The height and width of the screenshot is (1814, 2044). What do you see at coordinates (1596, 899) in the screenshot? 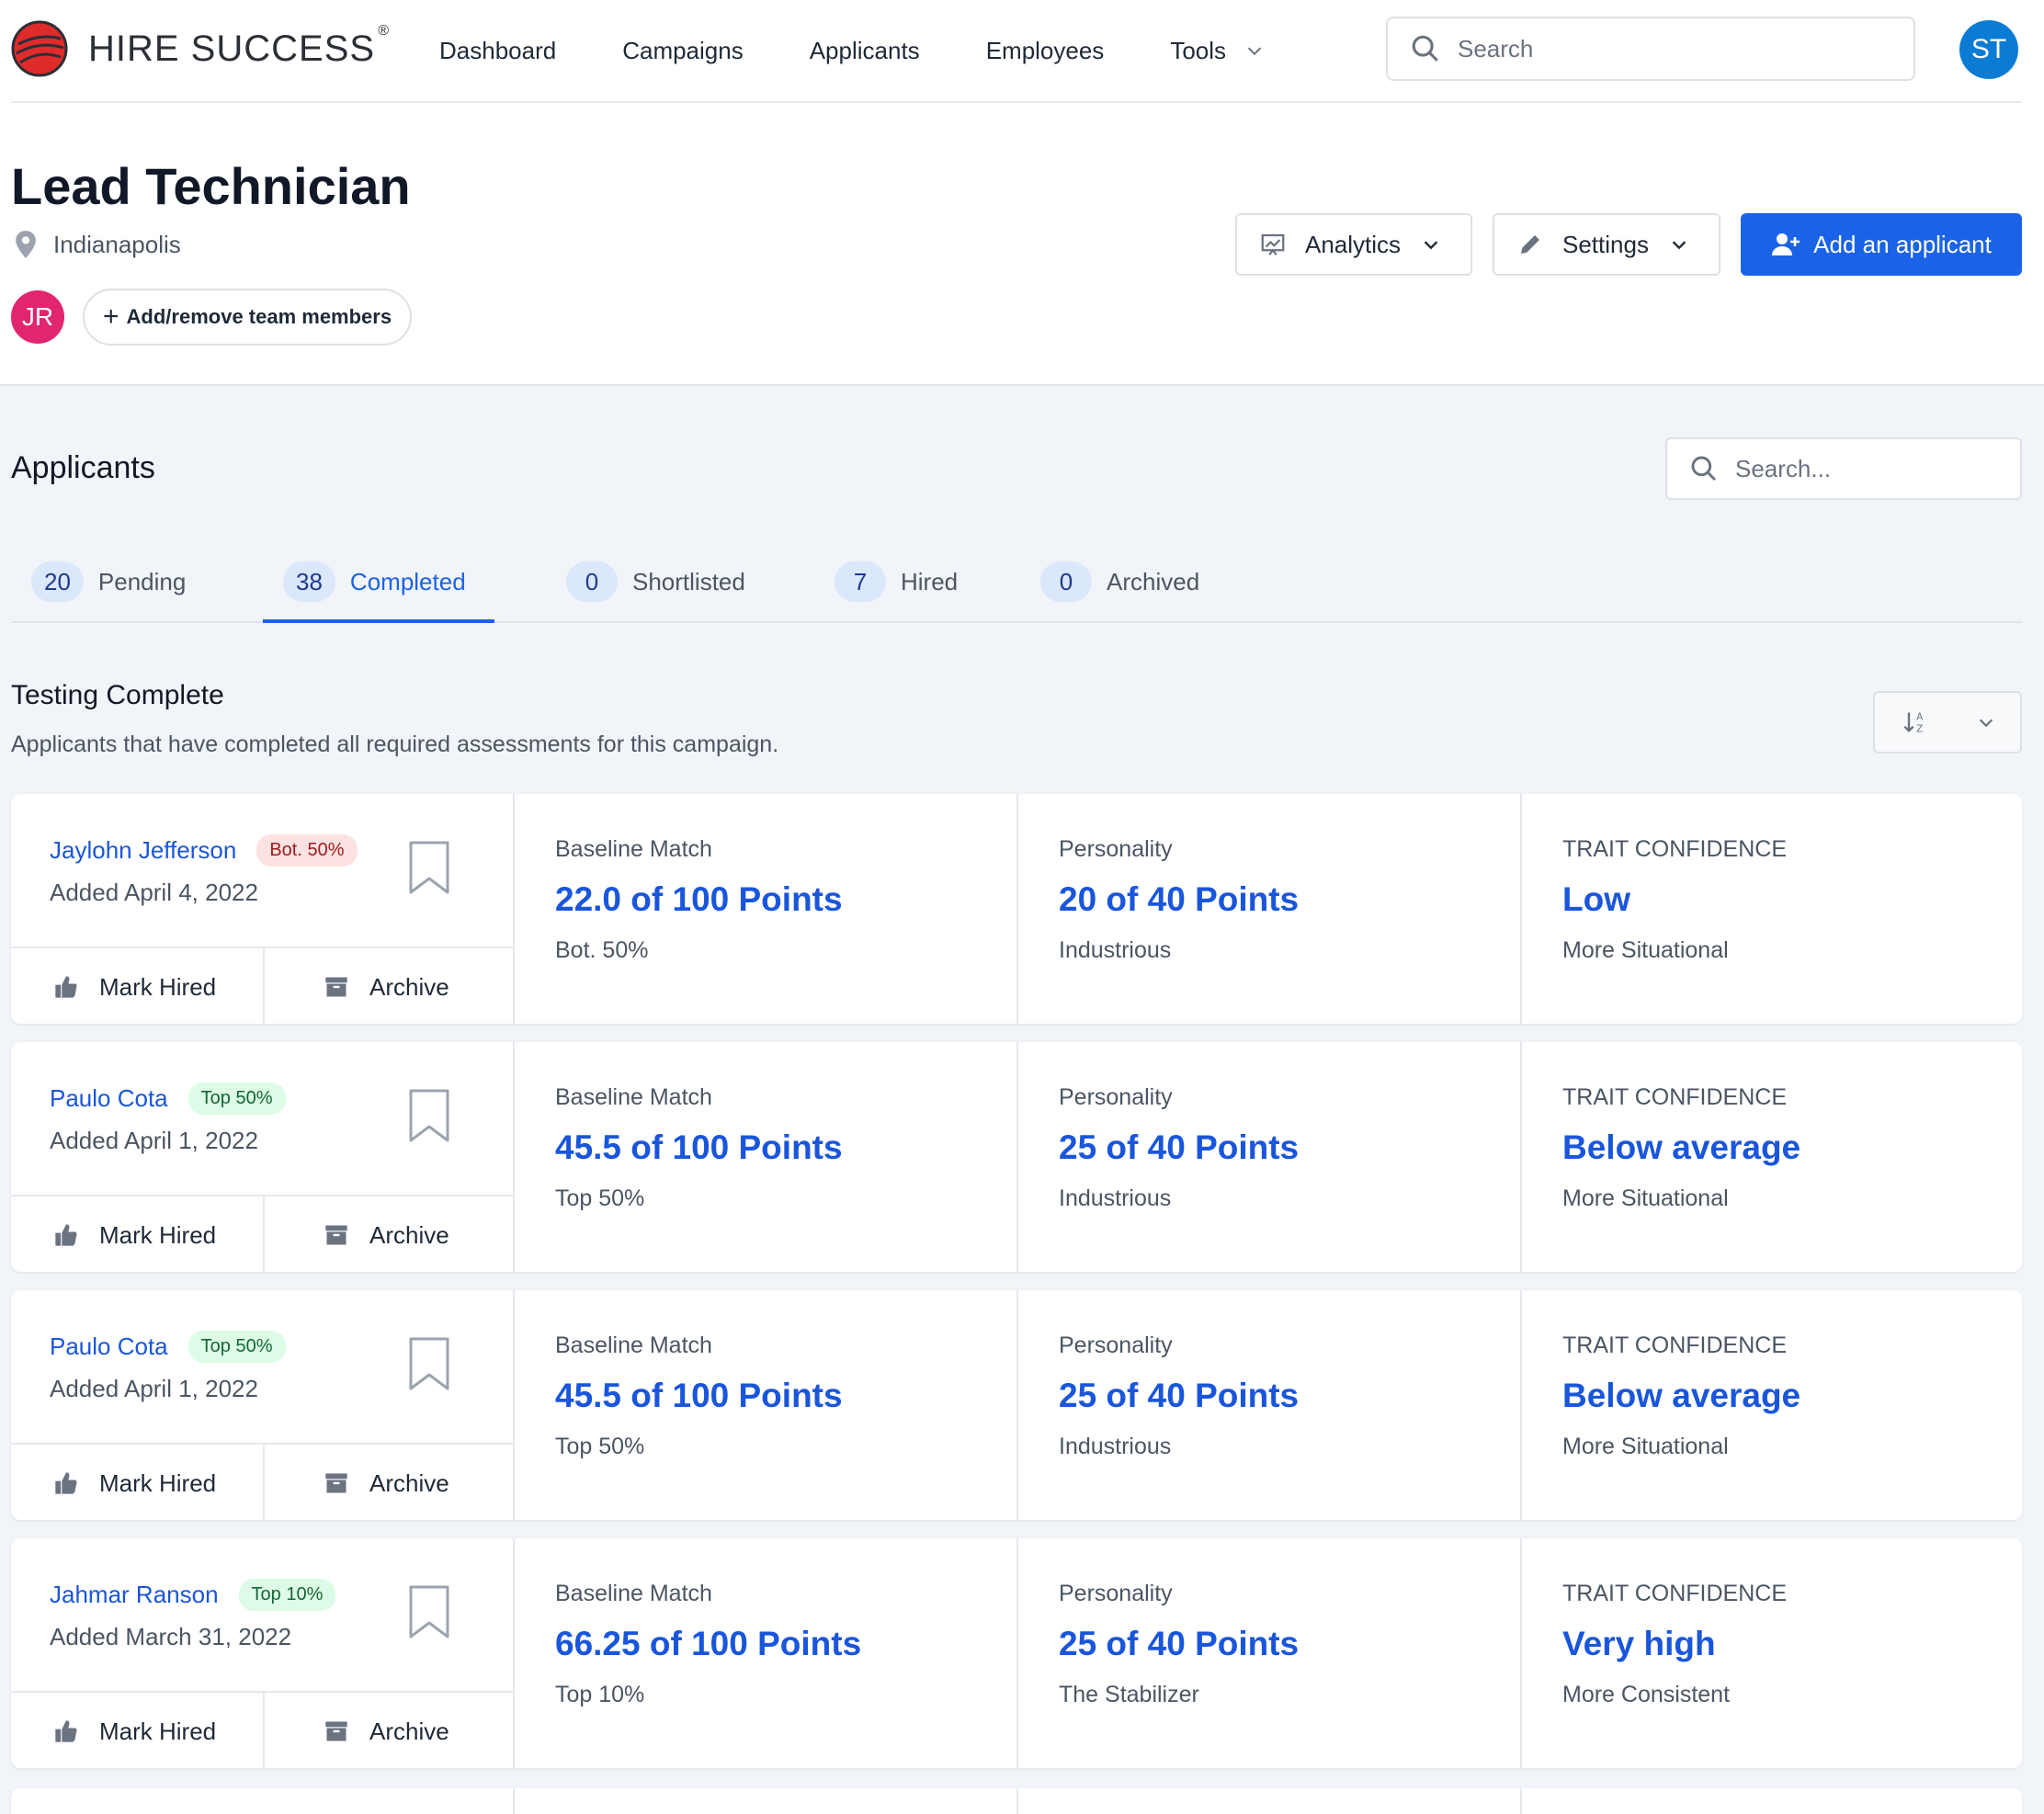
I see `trait-confidence-value: Low` at bounding box center [1596, 899].